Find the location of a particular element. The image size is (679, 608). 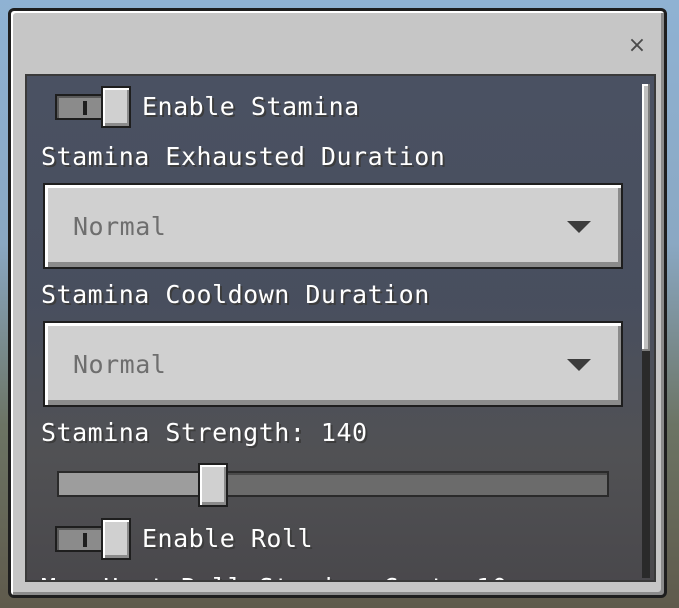

cooldown-duration-dropdown: Normal is located at coordinates (333, 364).